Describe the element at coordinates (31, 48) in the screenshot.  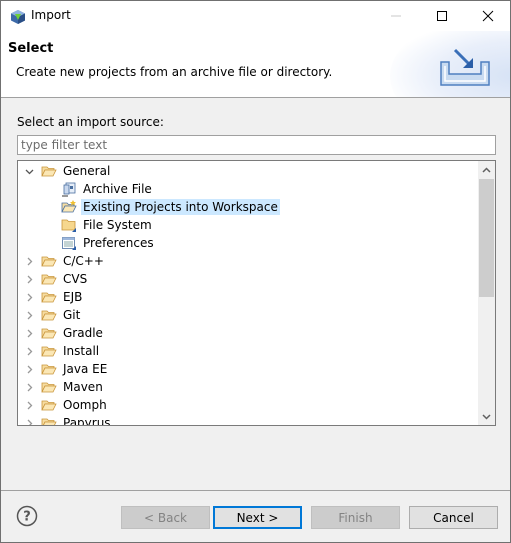
I see `page-title: Select` at that location.